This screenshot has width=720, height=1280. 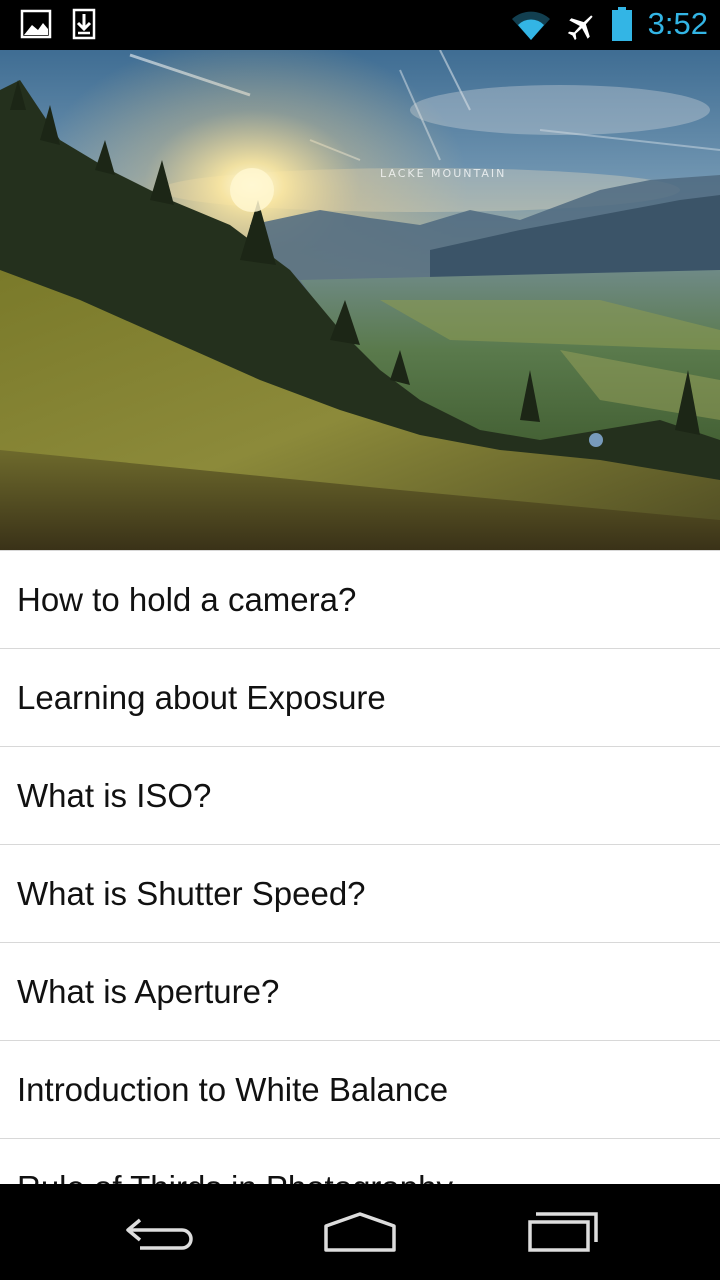 What do you see at coordinates (36, 24) in the screenshot?
I see `image-notification-icon` at bounding box center [36, 24].